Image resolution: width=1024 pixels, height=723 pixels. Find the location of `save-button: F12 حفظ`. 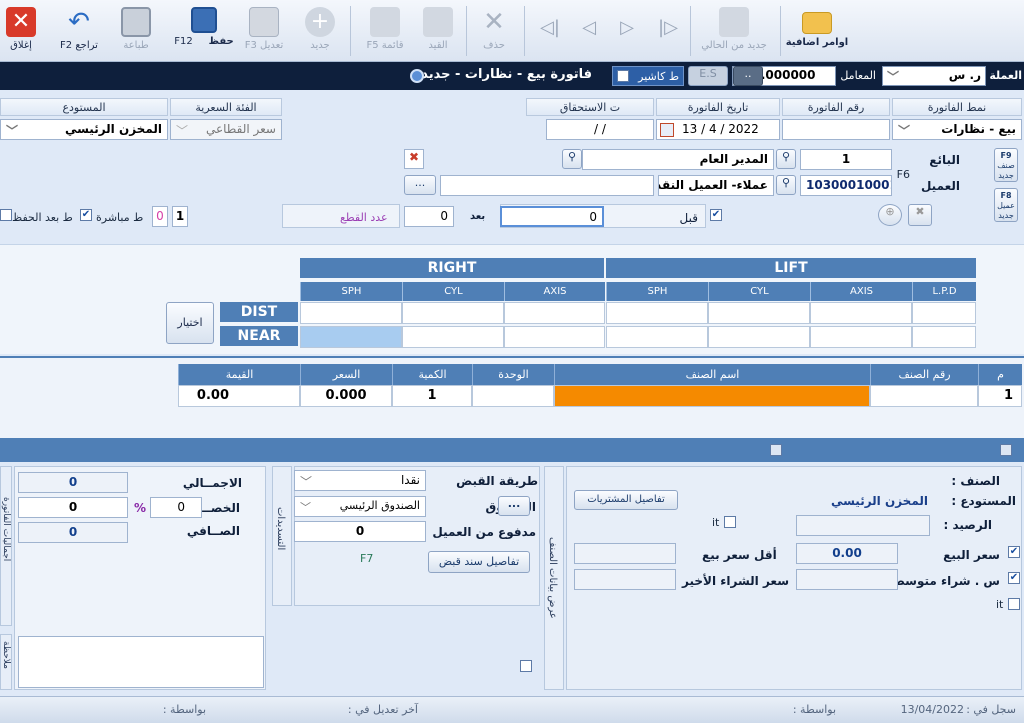

save-button: F12 حفظ is located at coordinates (204, 32).